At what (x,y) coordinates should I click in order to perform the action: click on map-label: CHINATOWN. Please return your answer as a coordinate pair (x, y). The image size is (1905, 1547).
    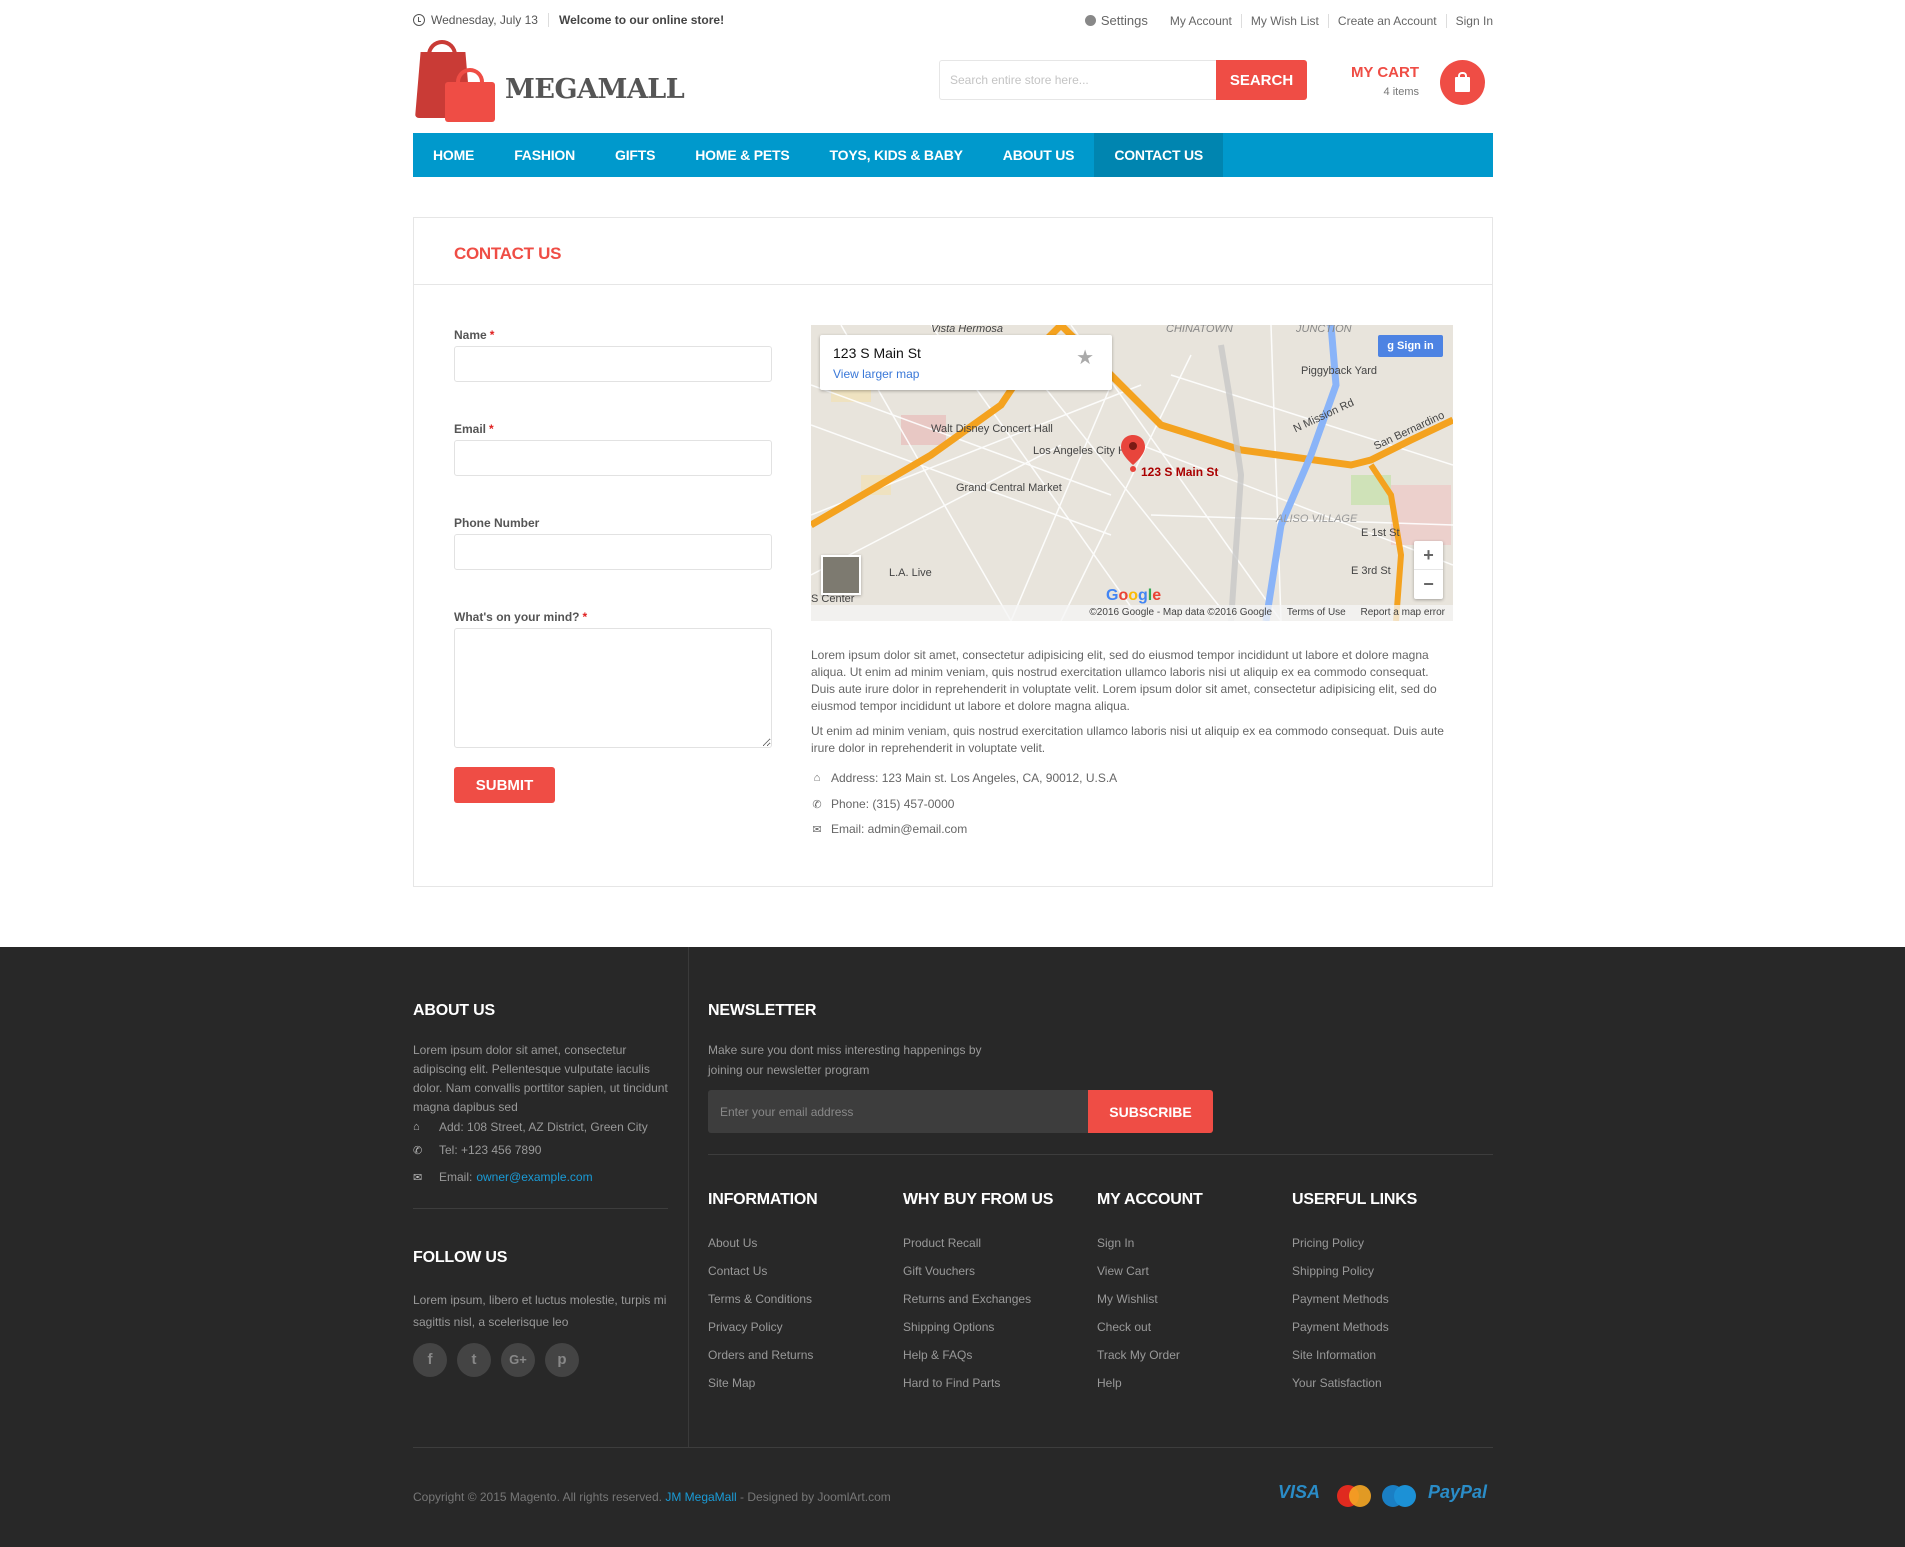
    Looking at the image, I should click on (1199, 330).